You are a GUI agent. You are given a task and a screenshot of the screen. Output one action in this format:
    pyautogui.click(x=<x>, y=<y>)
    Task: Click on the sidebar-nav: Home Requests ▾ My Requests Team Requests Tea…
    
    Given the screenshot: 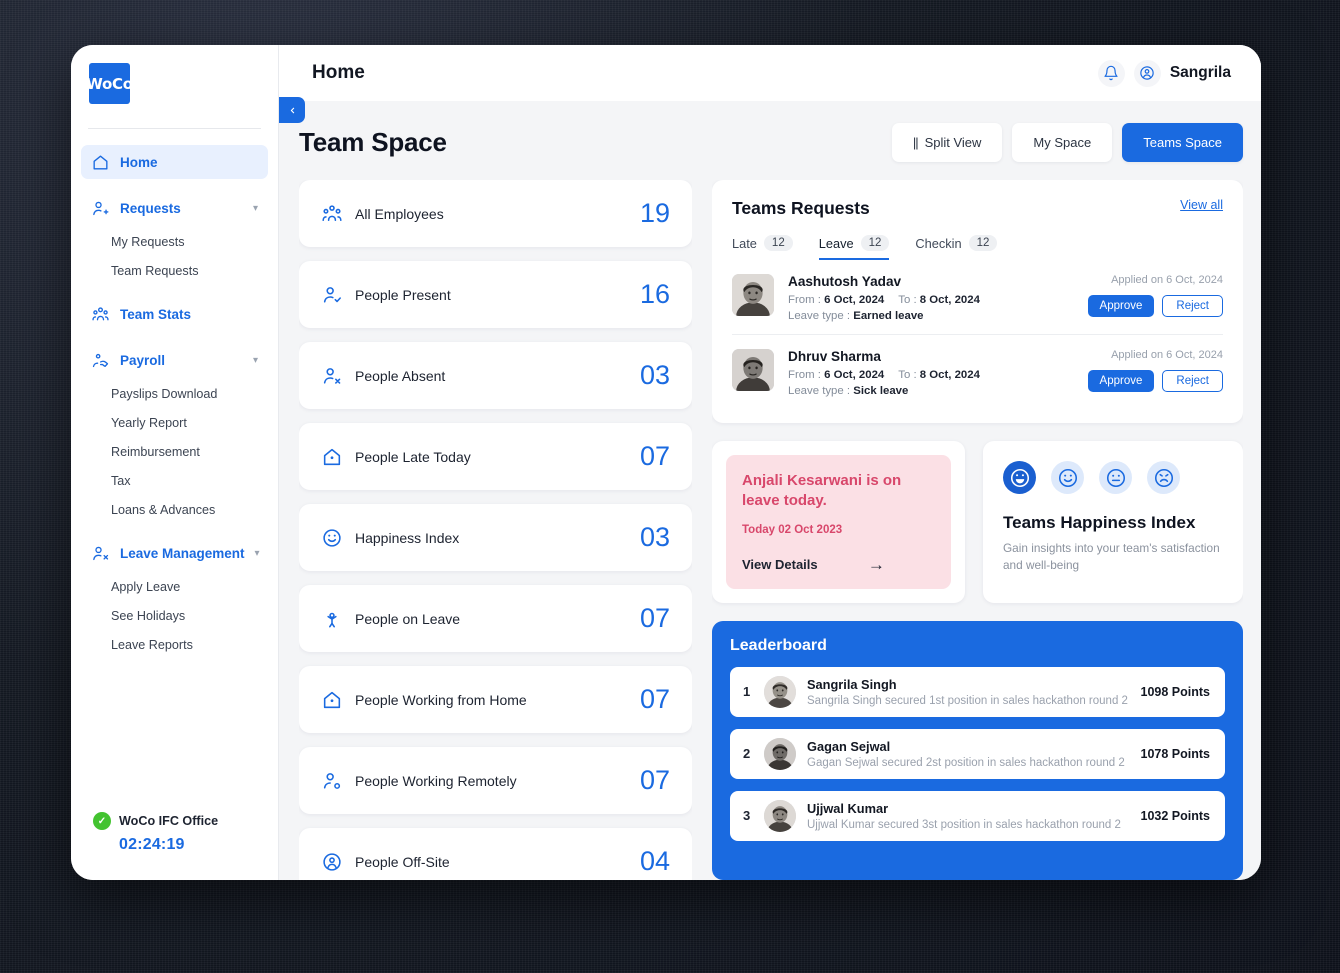 What is the action you would take?
    pyautogui.click(x=174, y=478)
    